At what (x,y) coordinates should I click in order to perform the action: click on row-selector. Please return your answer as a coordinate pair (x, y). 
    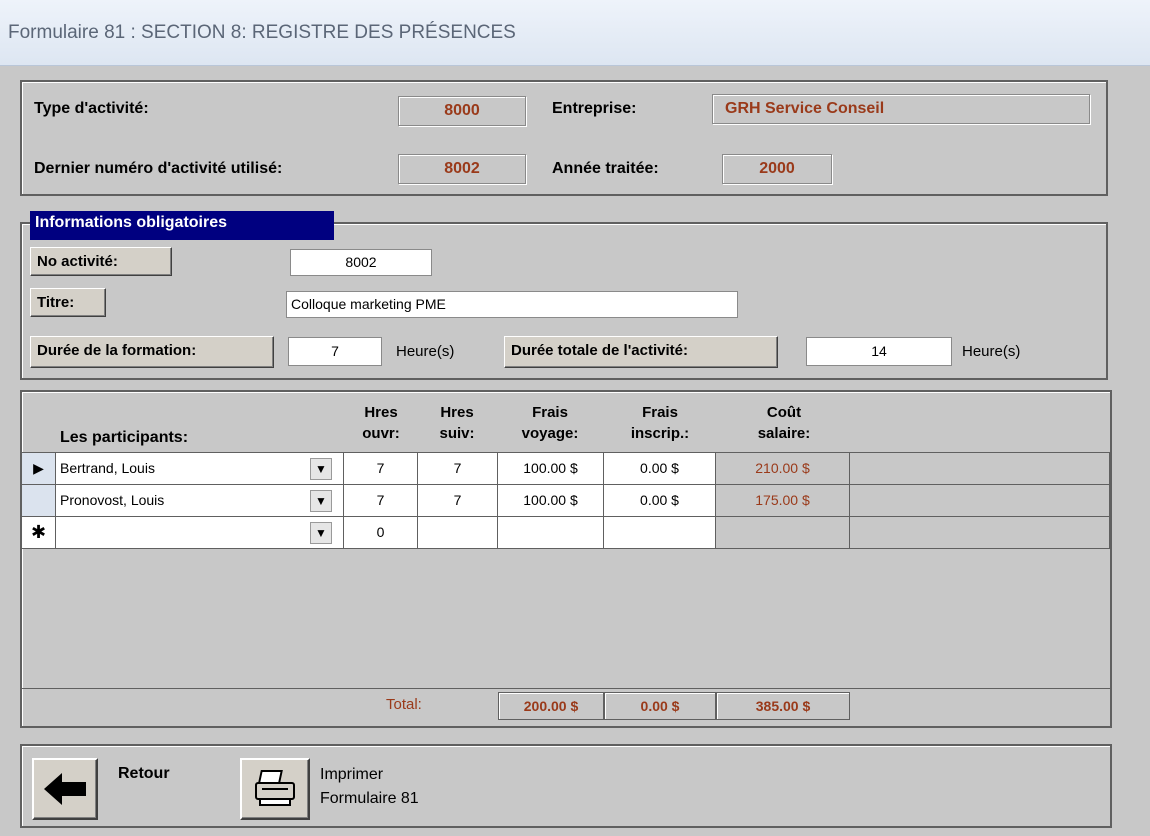
    Looking at the image, I should click on (39, 501).